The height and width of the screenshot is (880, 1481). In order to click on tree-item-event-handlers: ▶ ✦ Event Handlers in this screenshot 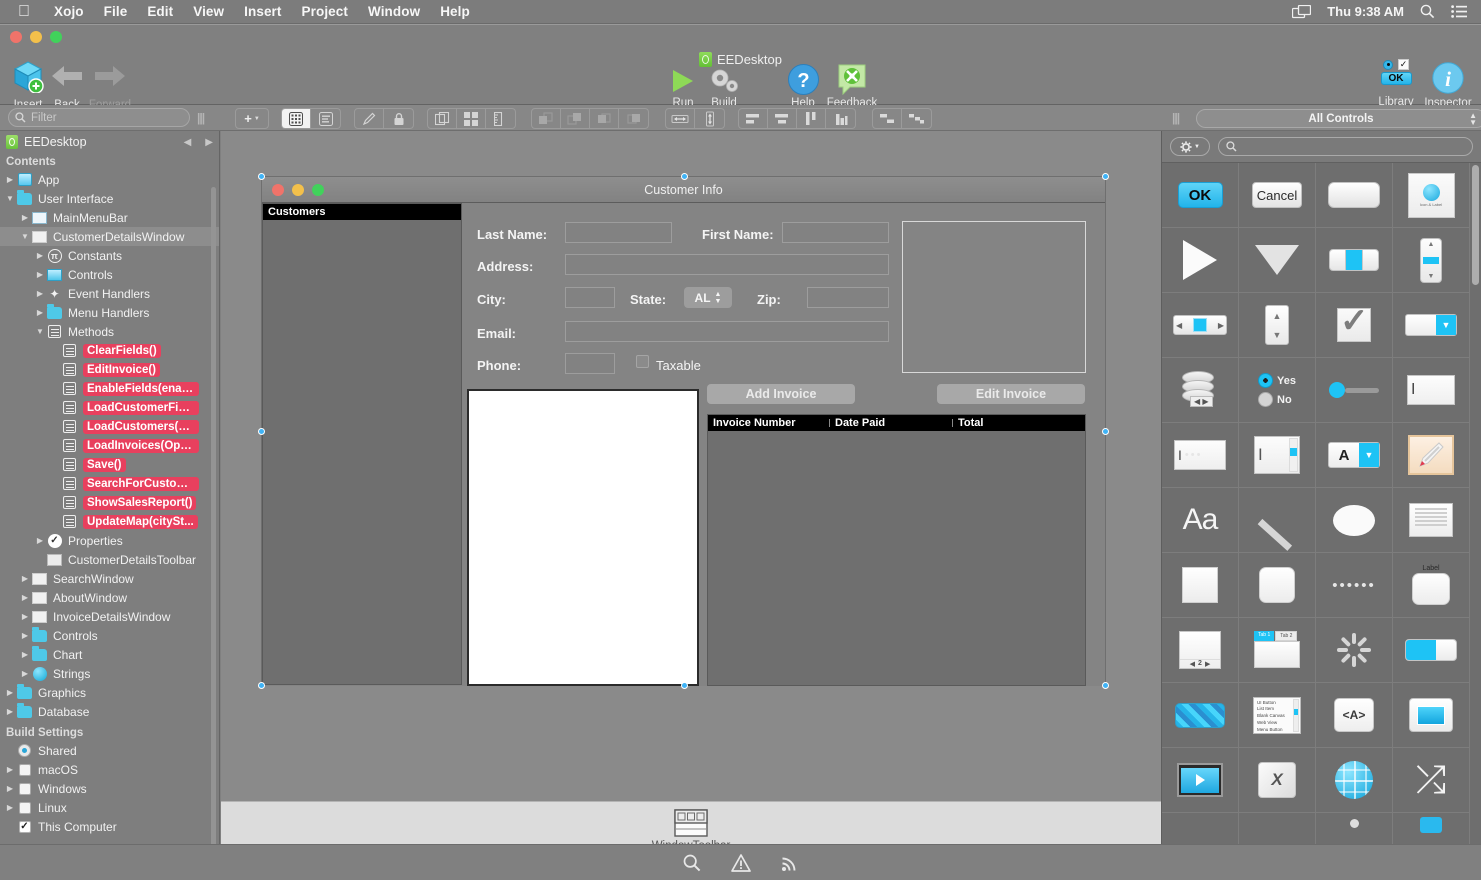, I will do `click(109, 293)`.